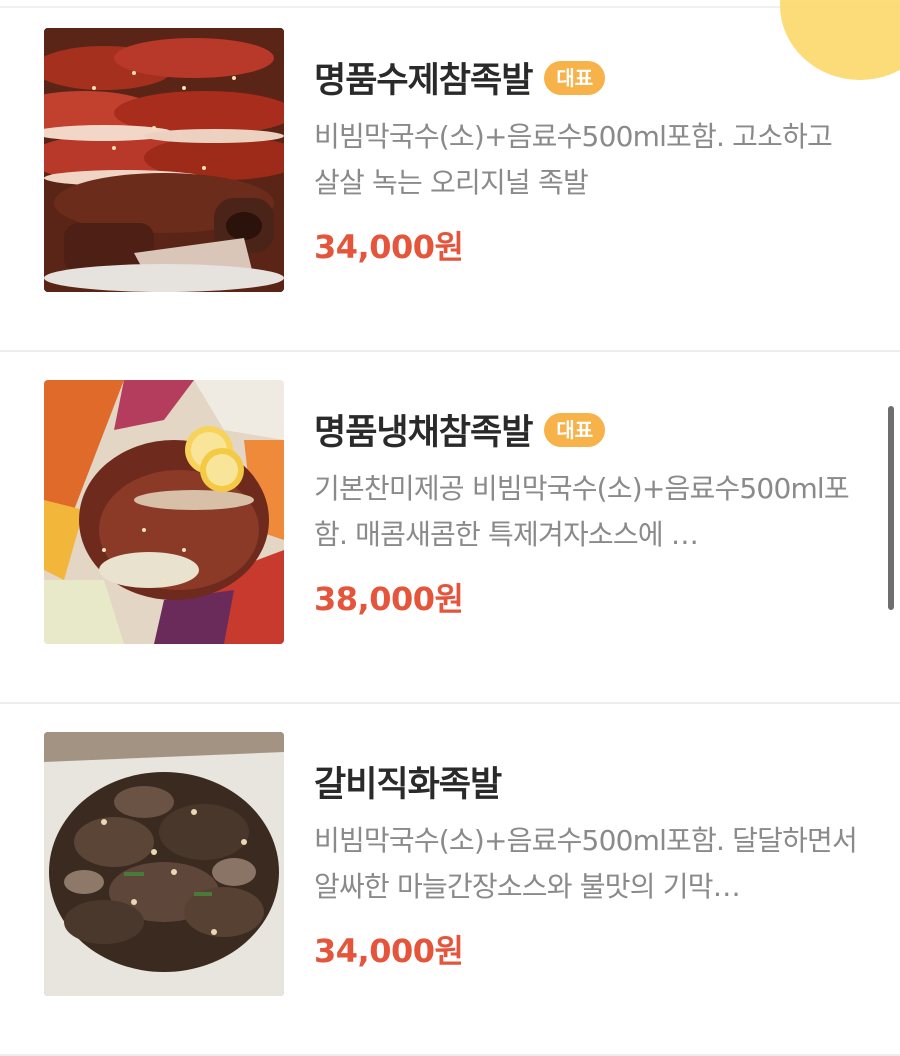 This screenshot has height=1056, width=900. What do you see at coordinates (408, 785) in the screenshot?
I see `menu-item-title: 갈비직화족발` at bounding box center [408, 785].